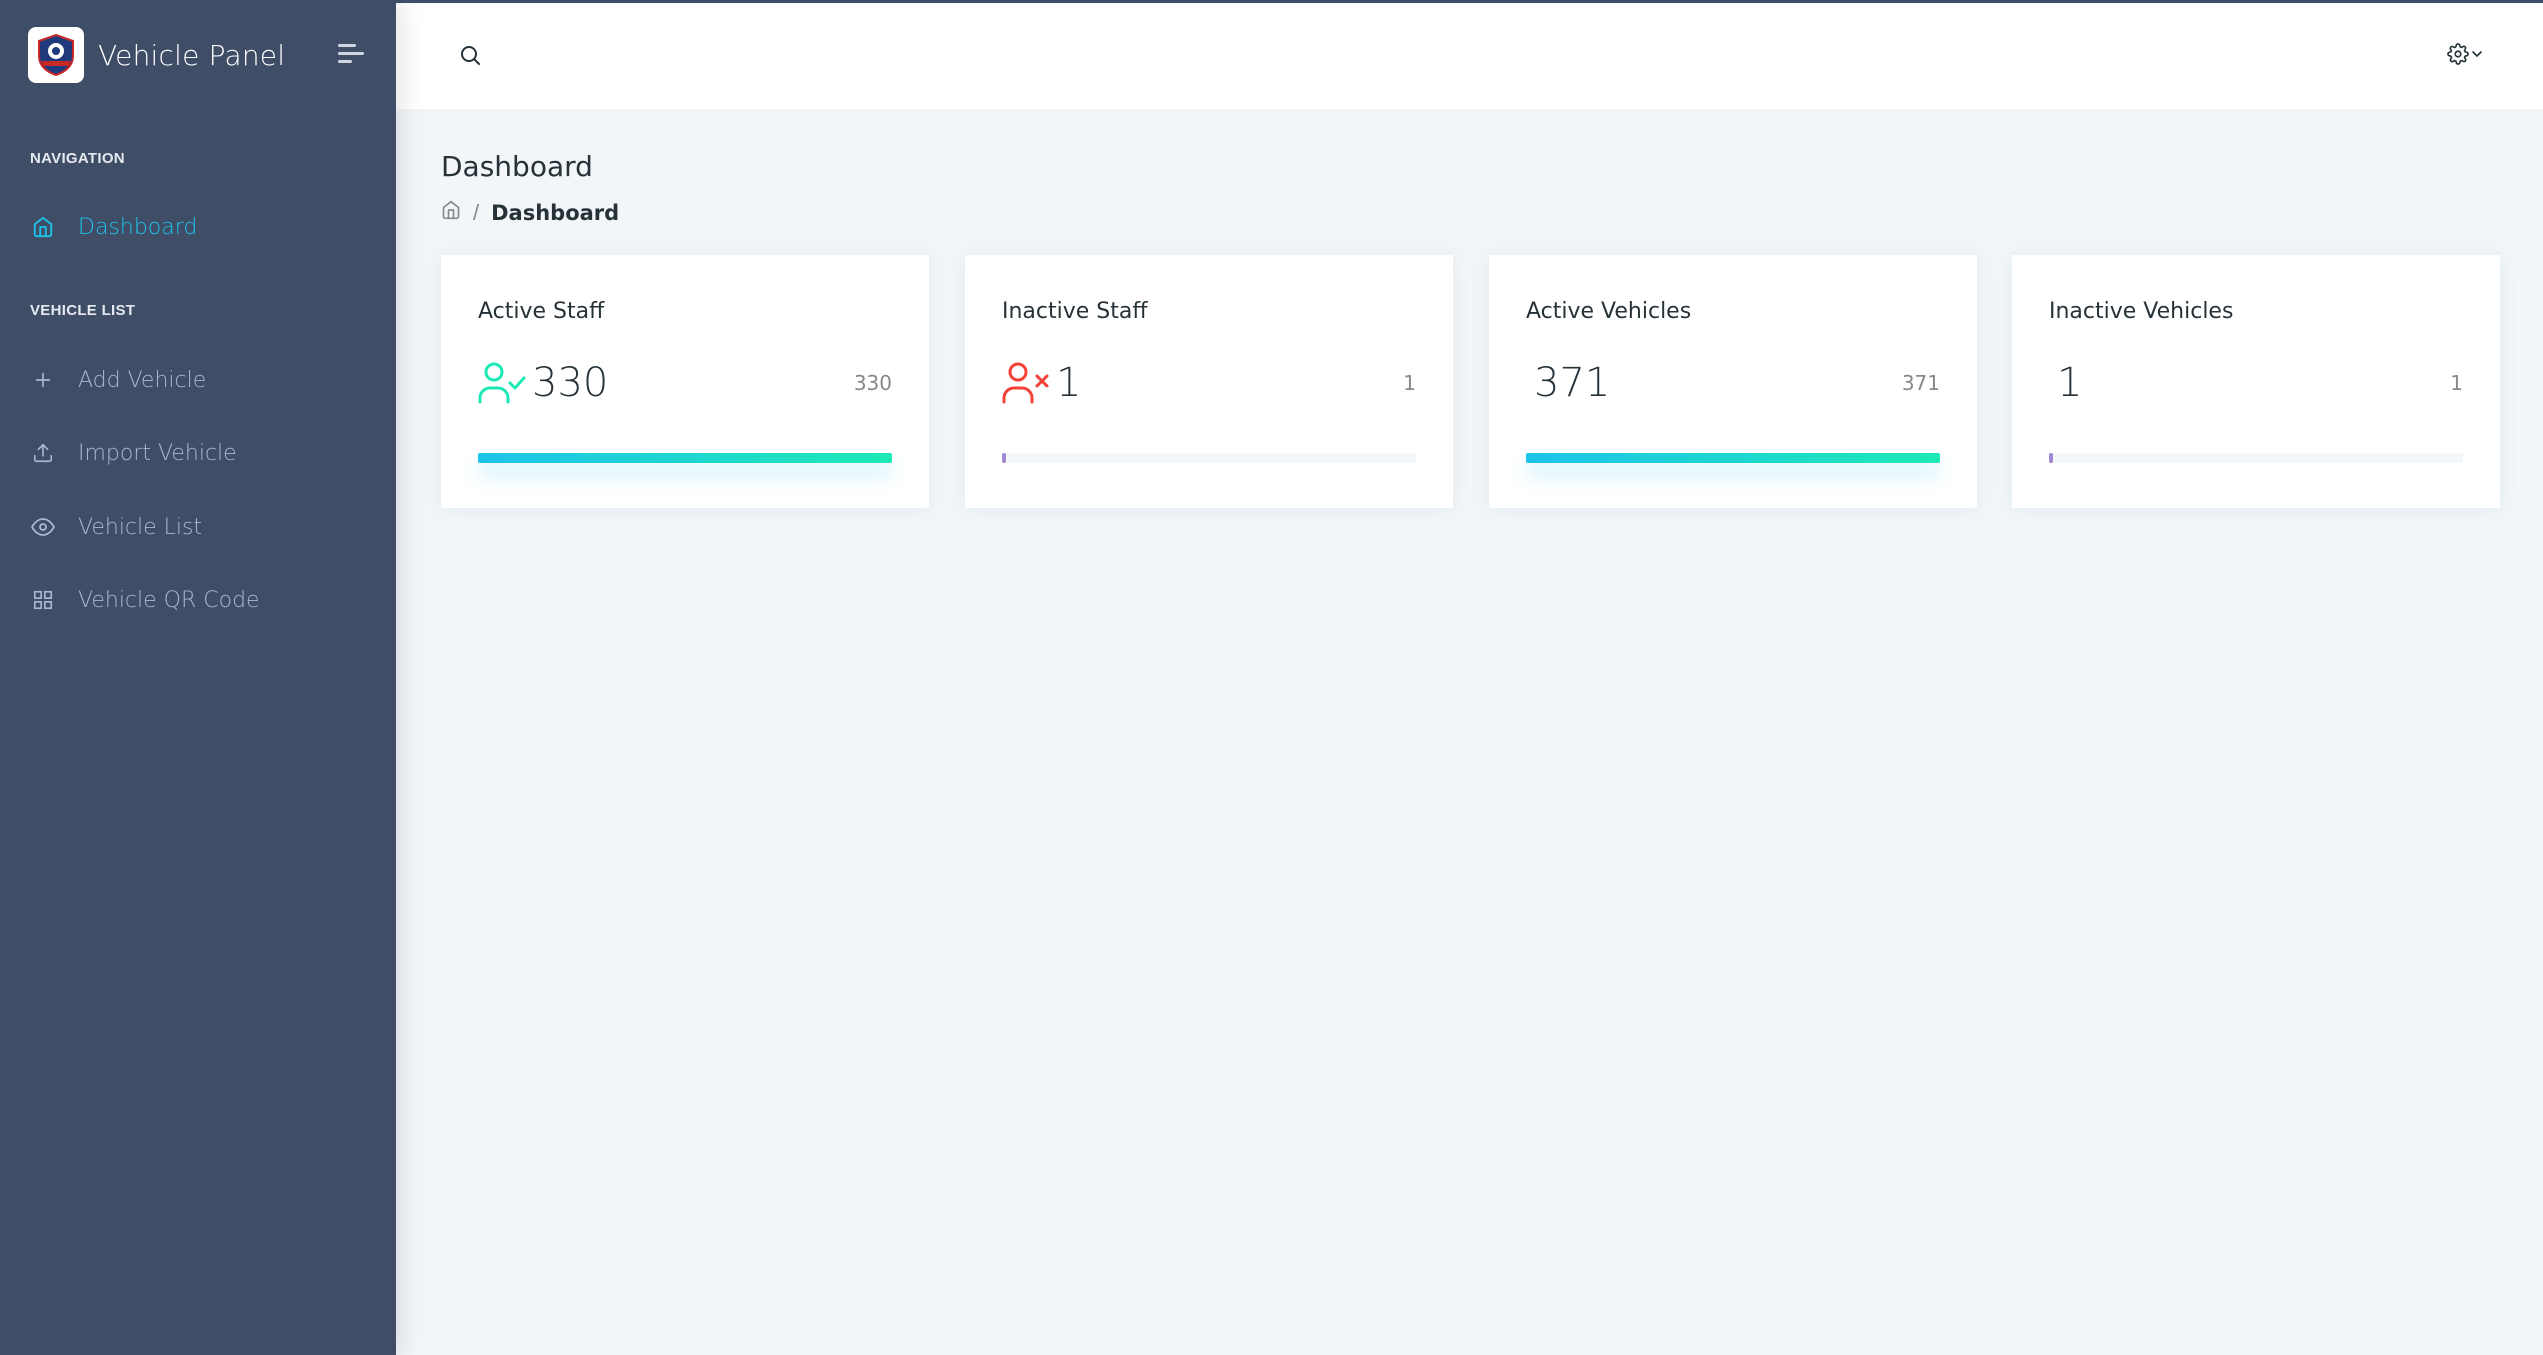 This screenshot has height=1355, width=2543. What do you see at coordinates (200, 227) in the screenshot?
I see `sidebar-item-dashboard: Dashboard` at bounding box center [200, 227].